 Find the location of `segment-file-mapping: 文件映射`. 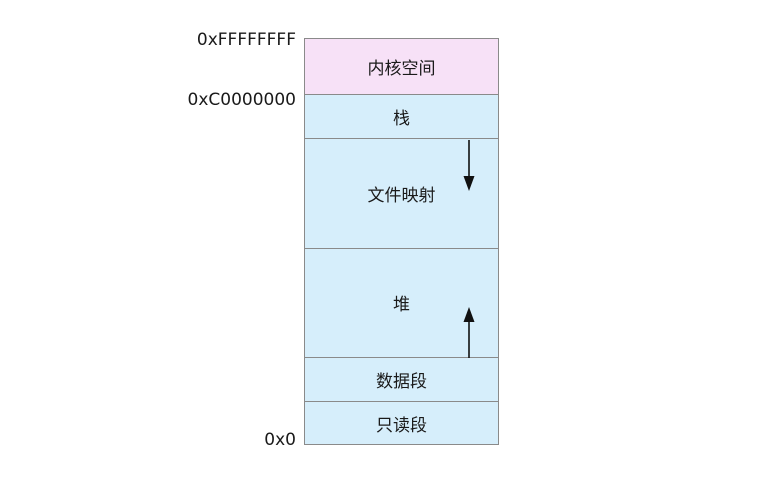

segment-file-mapping: 文件映射 is located at coordinates (401, 194).